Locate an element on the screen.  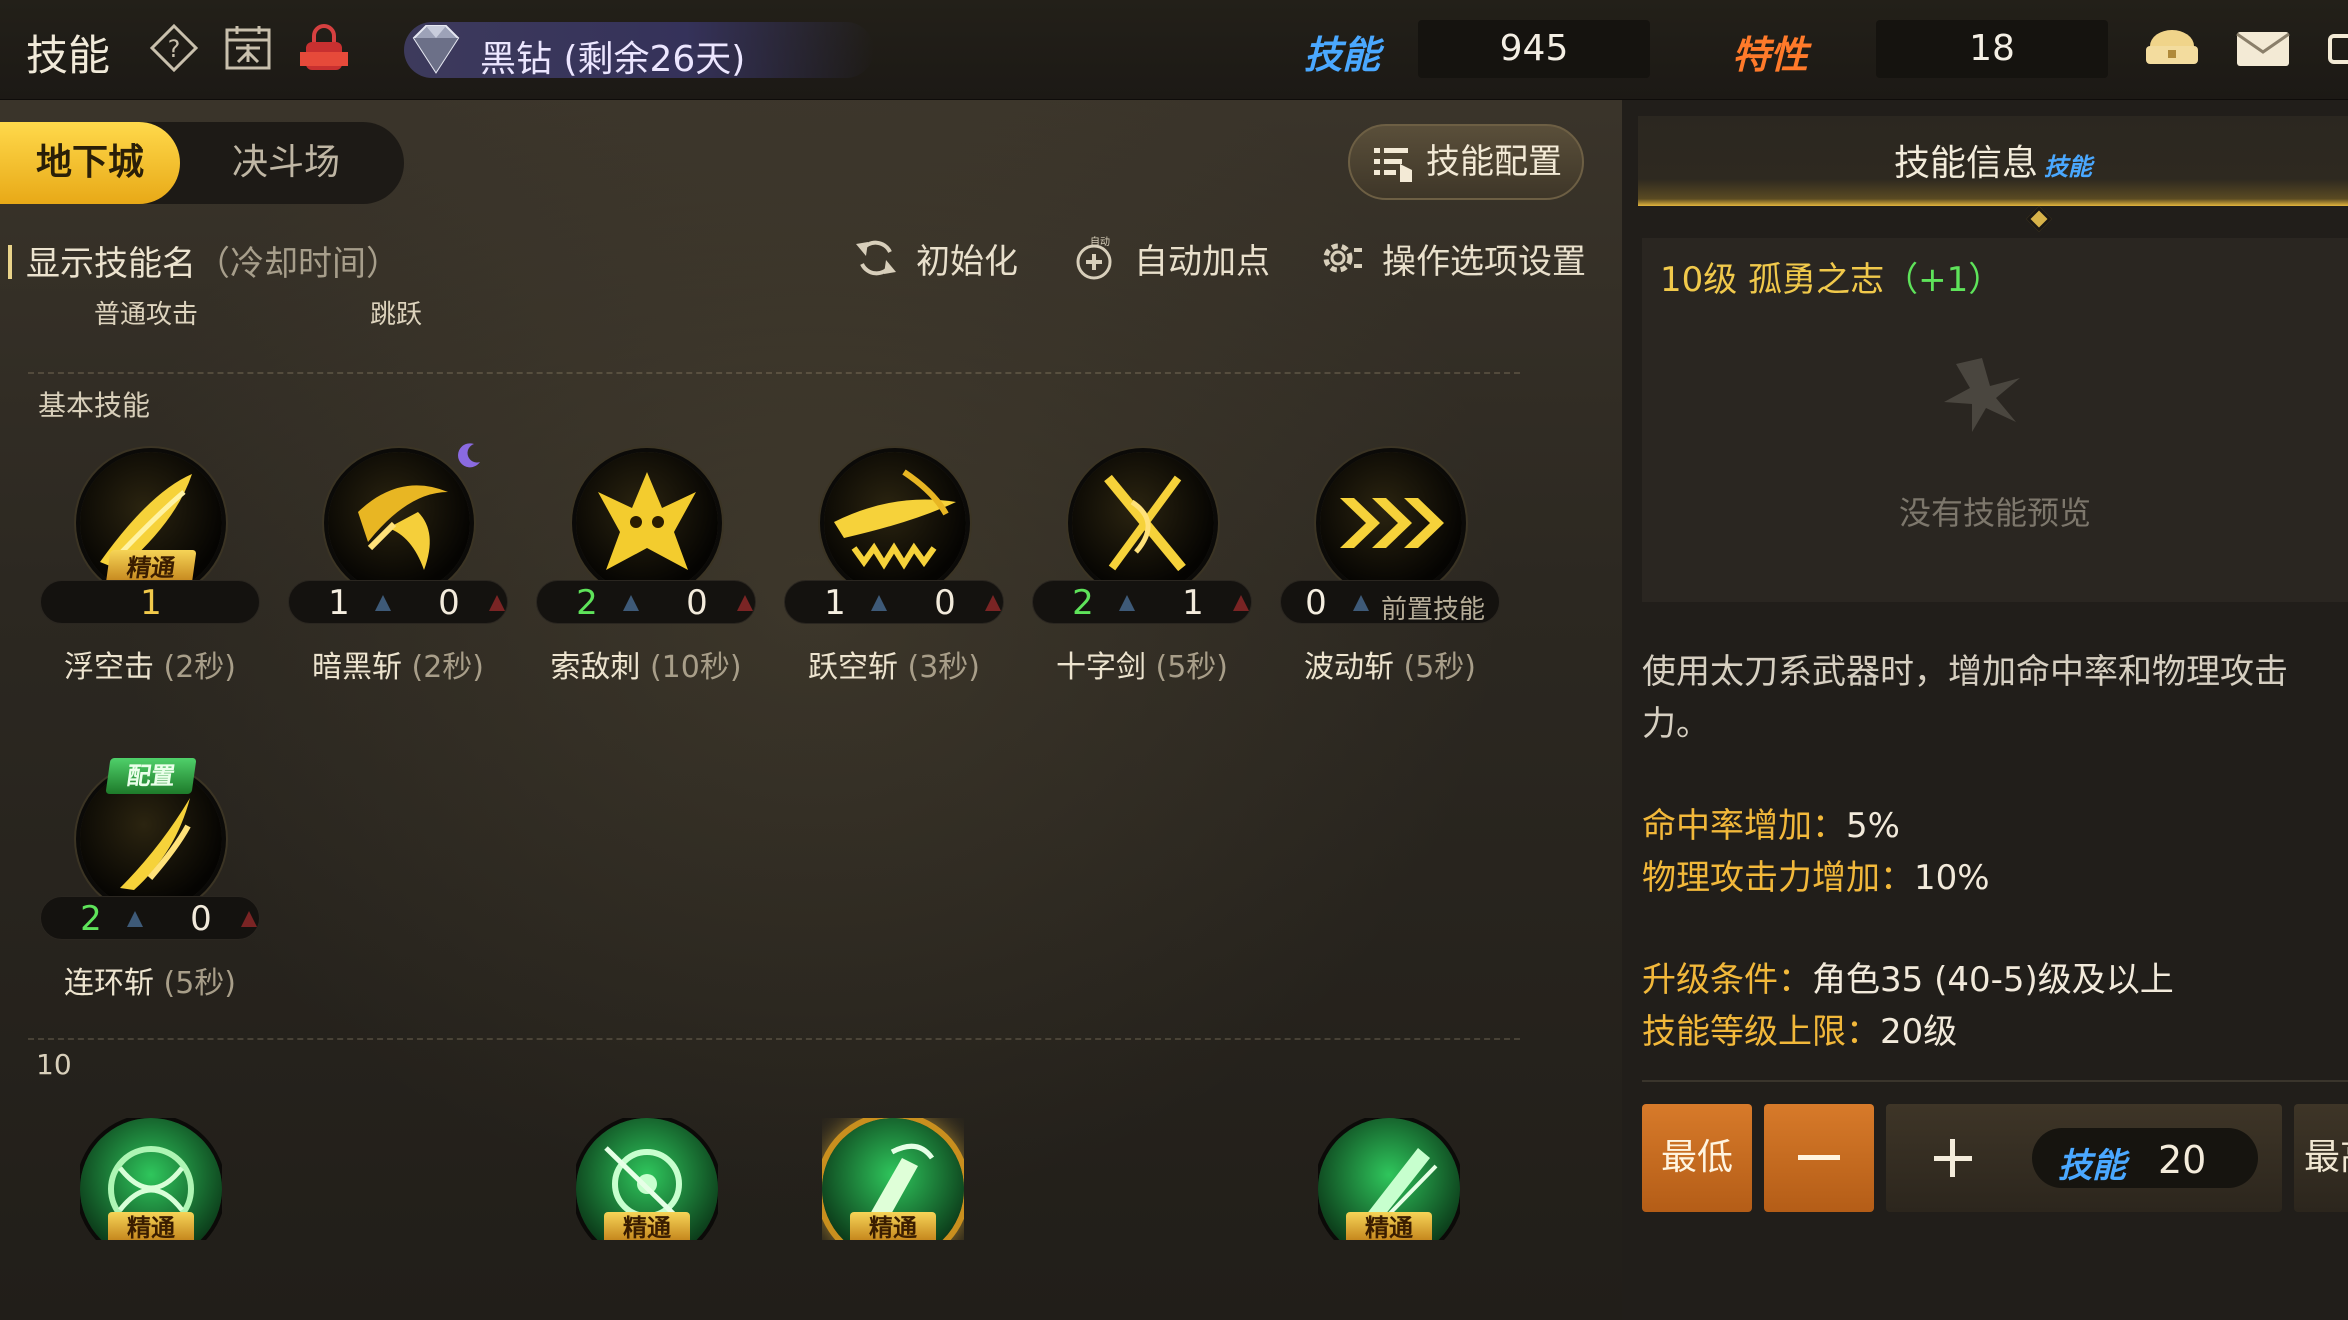
stat-hit-rate: 命中率增加：5% is located at coordinates (1771, 822).